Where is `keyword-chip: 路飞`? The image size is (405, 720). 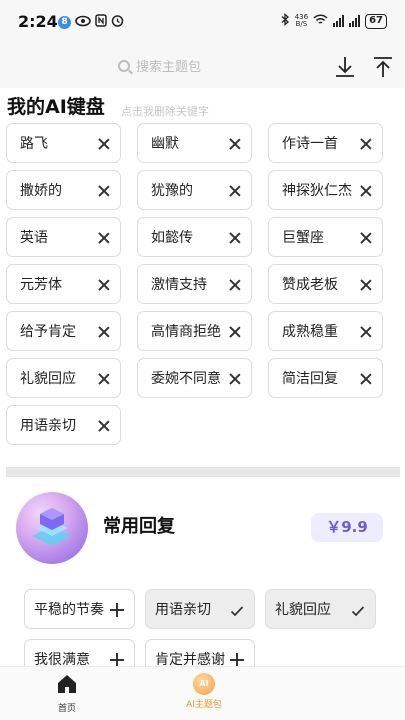 keyword-chip: 路飞 is located at coordinates (63, 143).